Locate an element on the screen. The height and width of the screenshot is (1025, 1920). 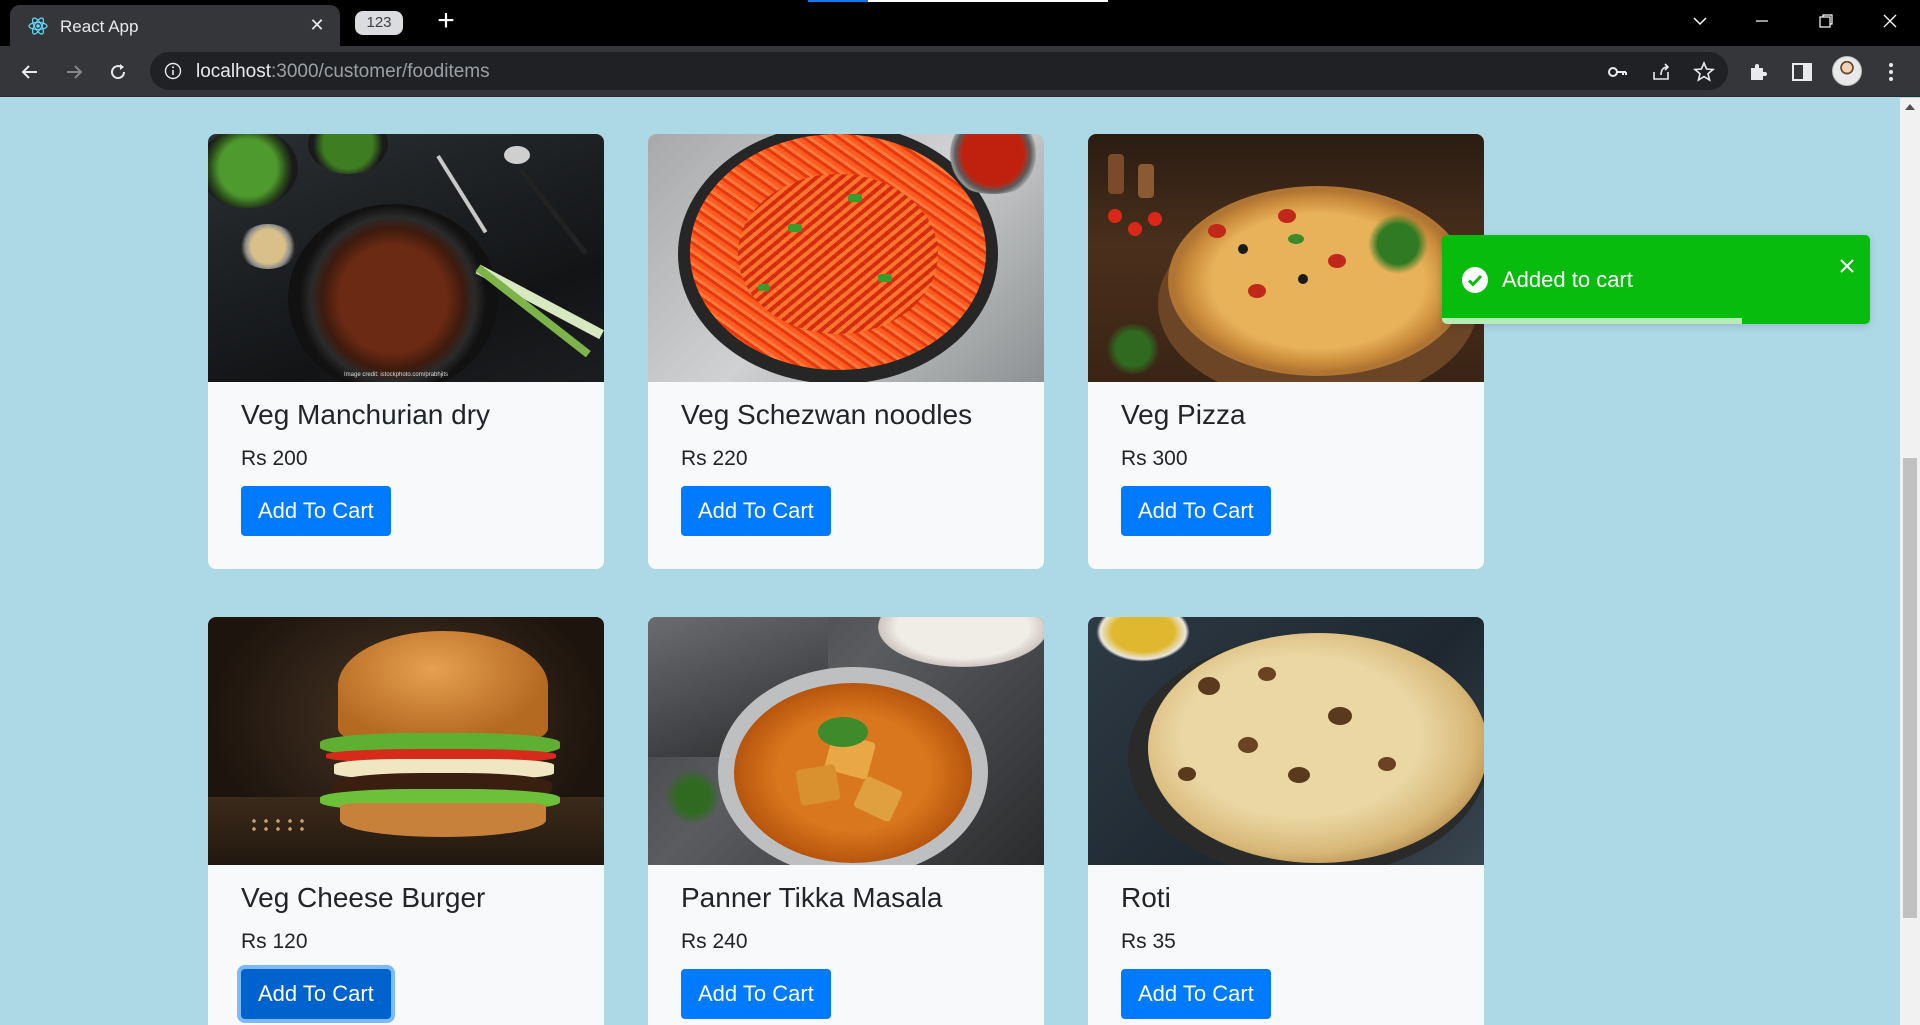
food-price: Rs 35 is located at coordinates (1148, 941).